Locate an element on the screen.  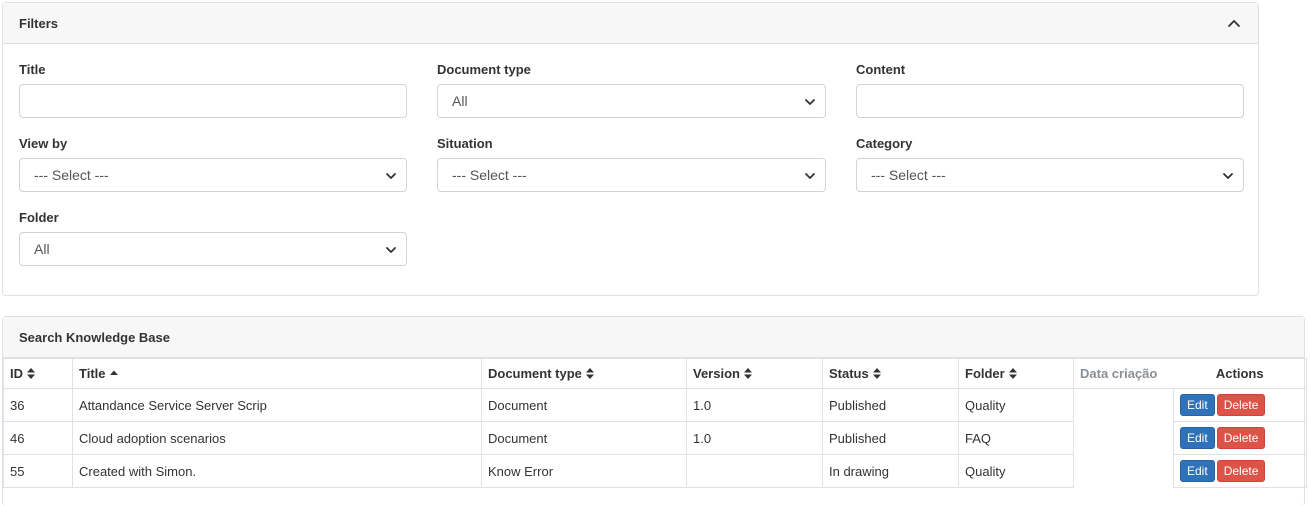
column-header-folder: Folder is located at coordinates (1016, 373).